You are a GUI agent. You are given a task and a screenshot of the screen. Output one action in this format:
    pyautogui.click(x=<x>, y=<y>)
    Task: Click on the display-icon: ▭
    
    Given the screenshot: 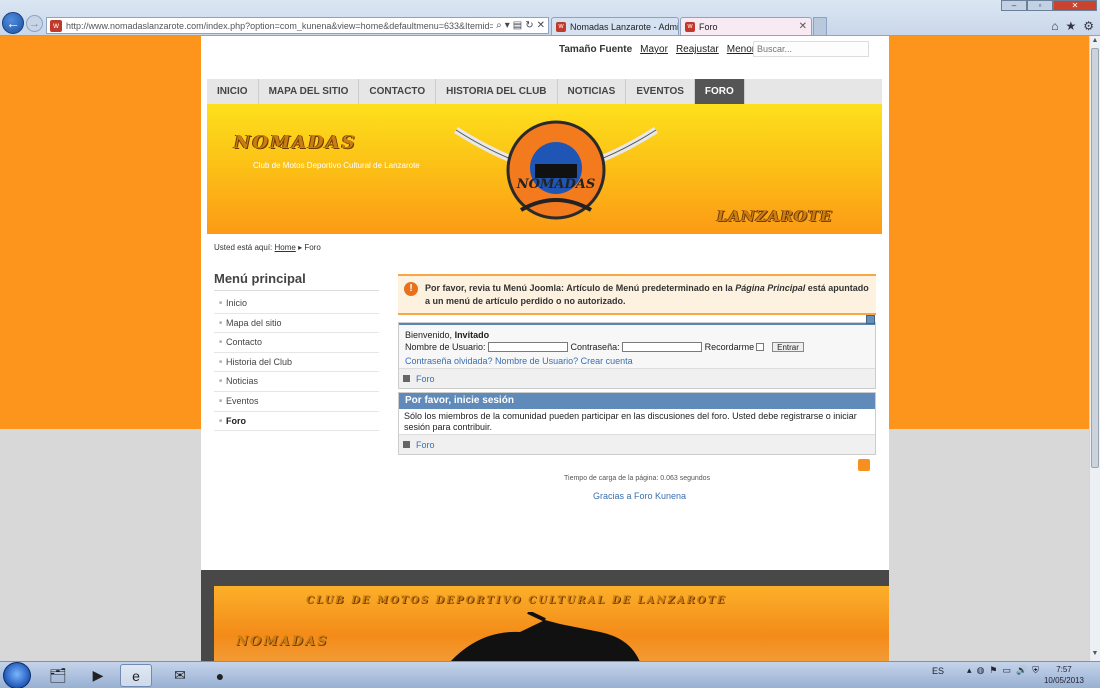 What is the action you would take?
    pyautogui.click(x=1007, y=670)
    